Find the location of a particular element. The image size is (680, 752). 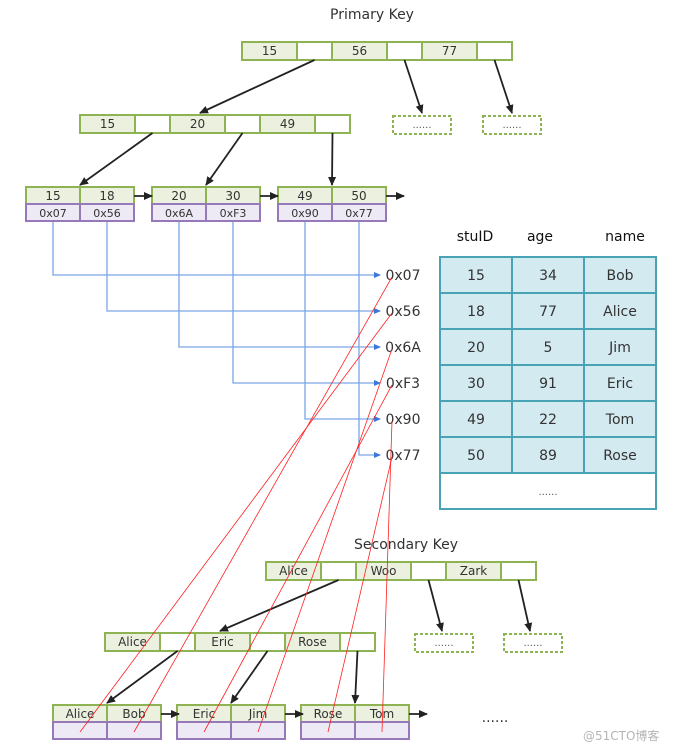

pointer-label: 0x07 is located at coordinates (402, 276).